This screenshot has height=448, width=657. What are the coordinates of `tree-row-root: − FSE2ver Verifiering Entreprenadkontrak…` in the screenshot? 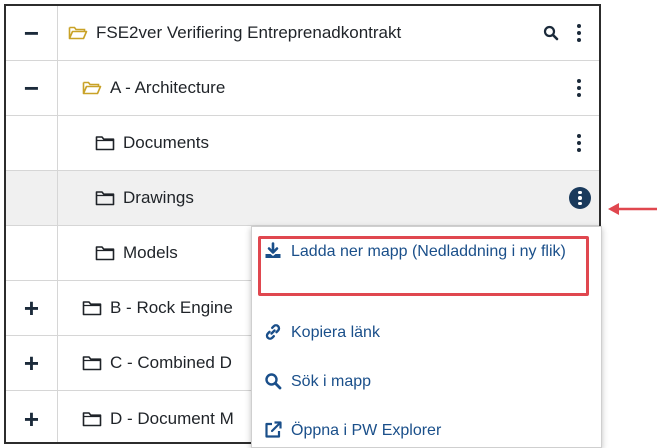 It's located at (302, 33).